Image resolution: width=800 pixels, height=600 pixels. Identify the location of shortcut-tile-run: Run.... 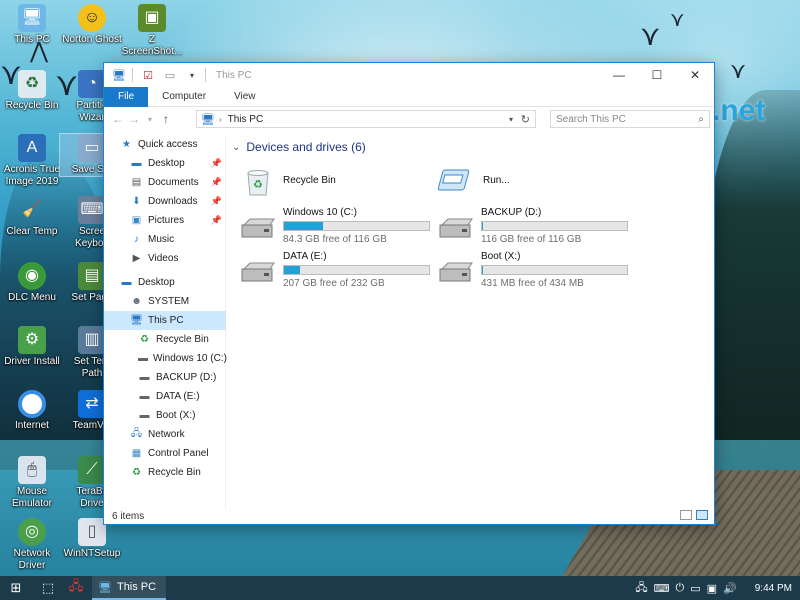
(532, 183).